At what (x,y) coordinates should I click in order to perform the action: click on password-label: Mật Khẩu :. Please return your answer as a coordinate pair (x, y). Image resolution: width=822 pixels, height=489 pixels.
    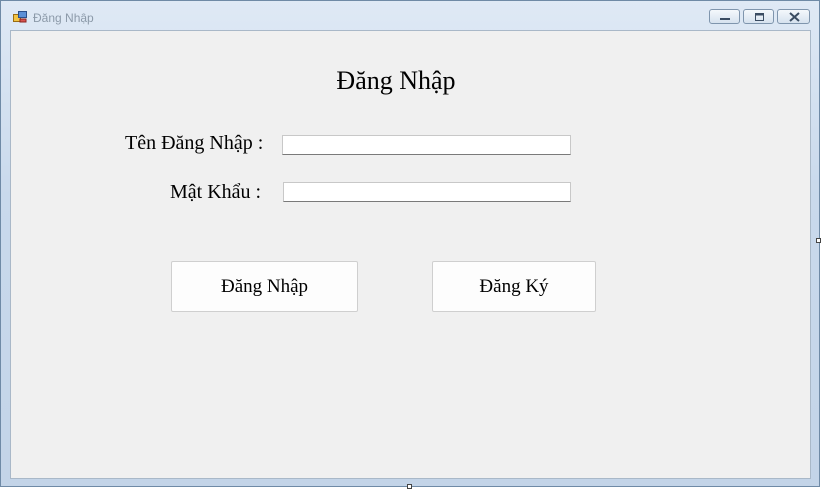
    Looking at the image, I should click on (216, 192).